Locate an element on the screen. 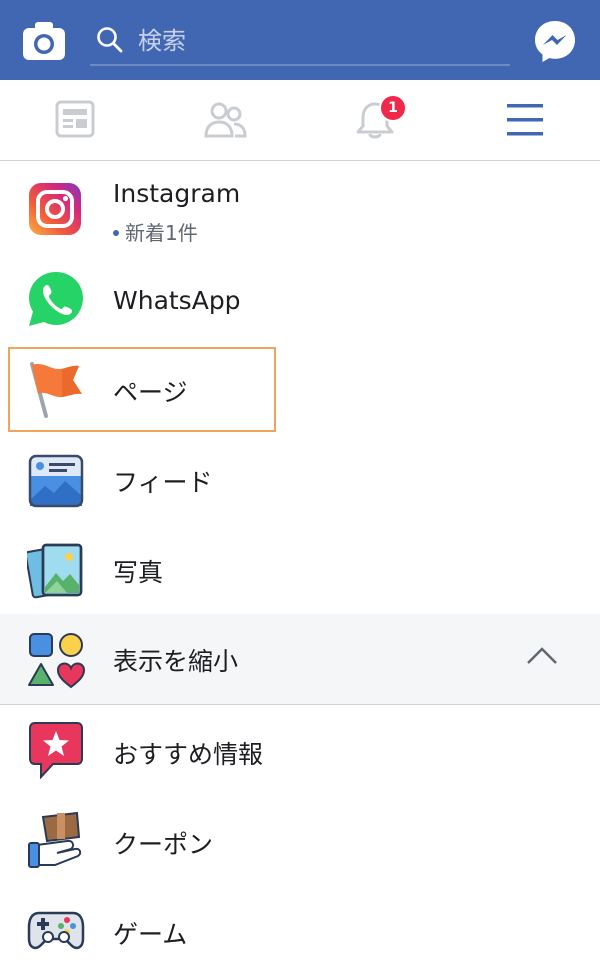  search-input is located at coordinates (318, 41).